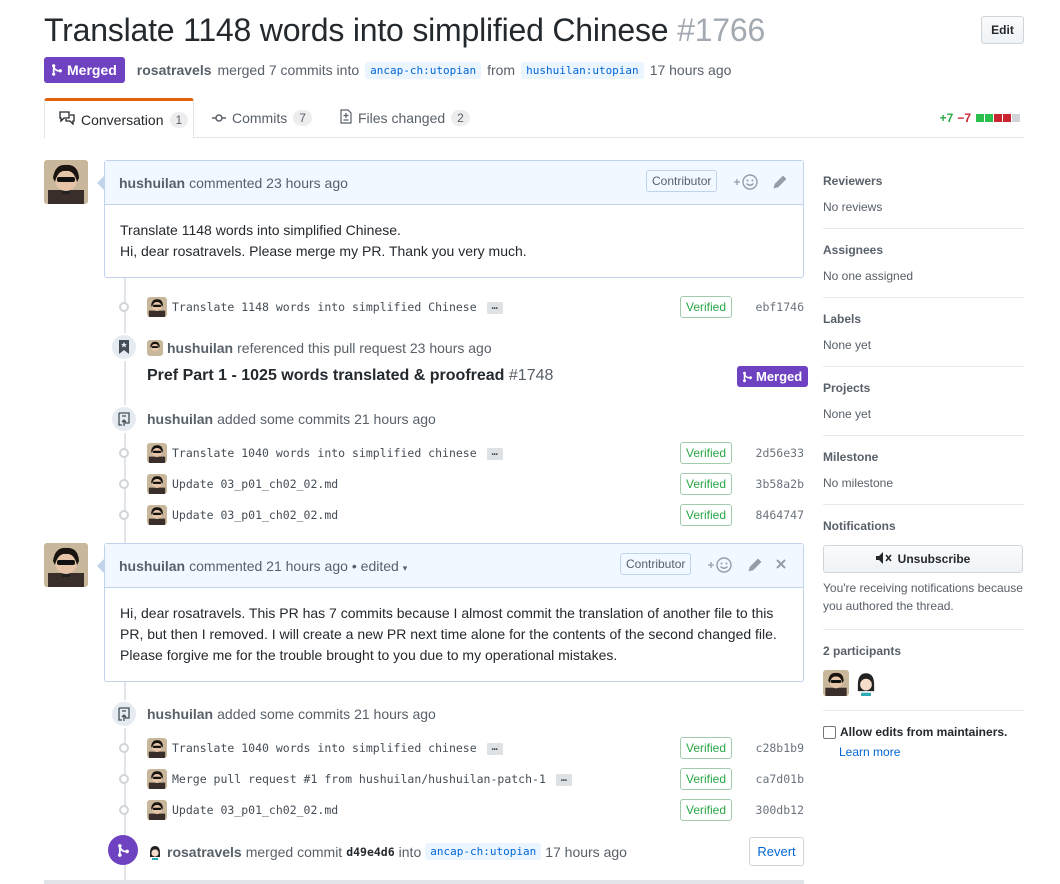  What do you see at coordinates (859, 526) in the screenshot?
I see `sidebar-heading: Notifications` at bounding box center [859, 526].